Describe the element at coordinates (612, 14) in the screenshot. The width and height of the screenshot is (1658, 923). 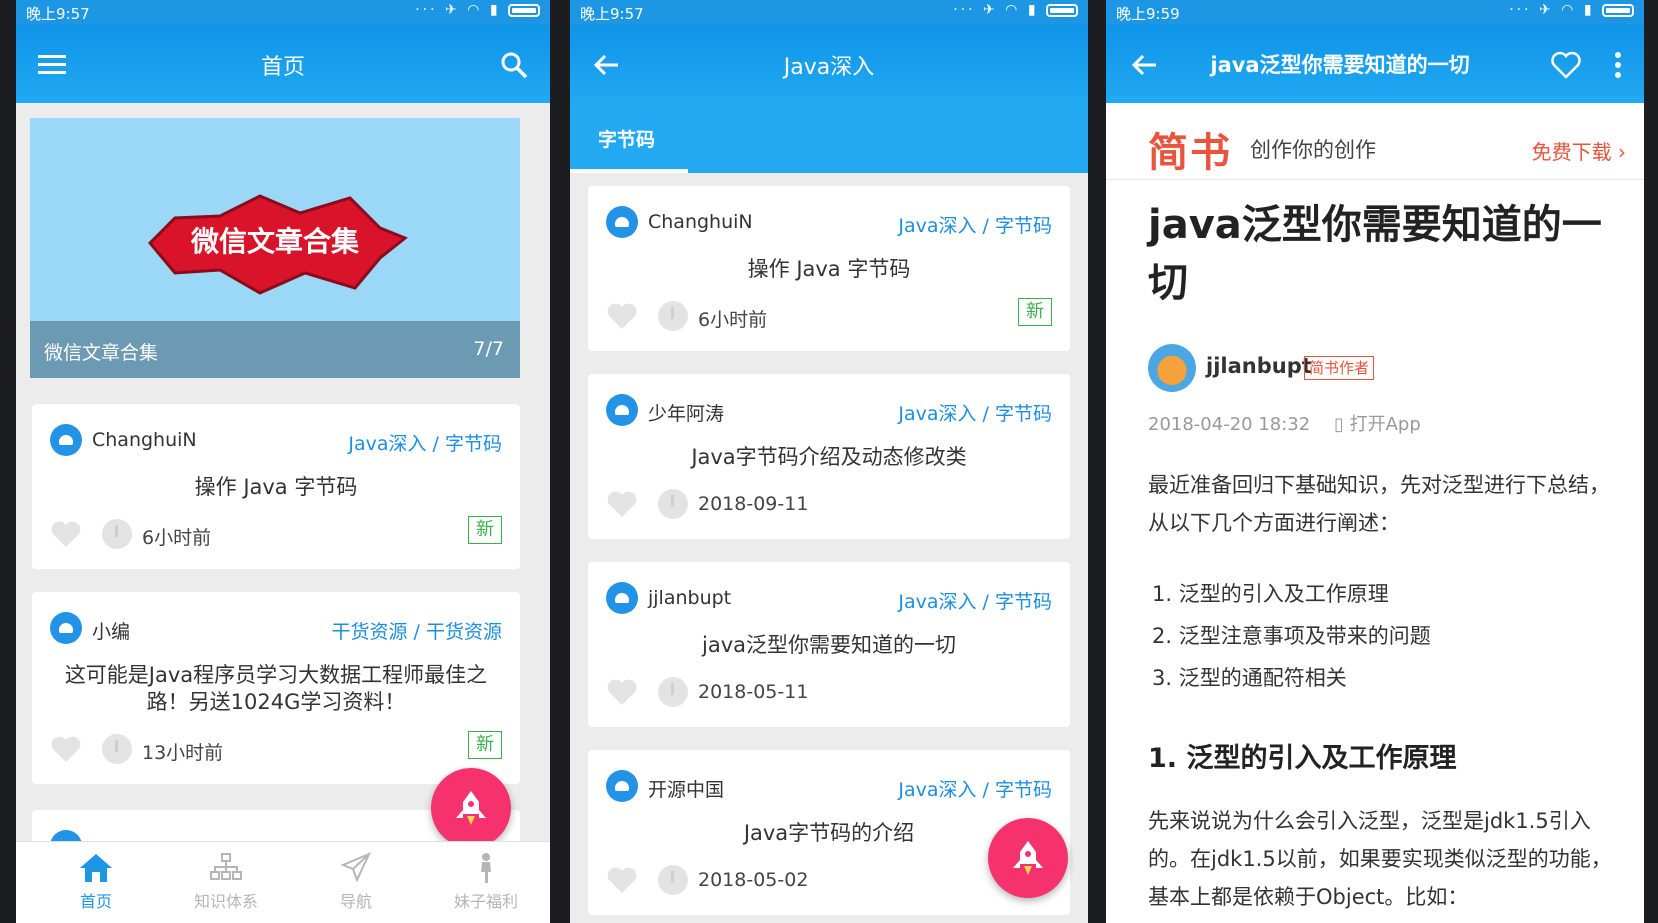
I see `status-time: 晚上9:57` at that location.